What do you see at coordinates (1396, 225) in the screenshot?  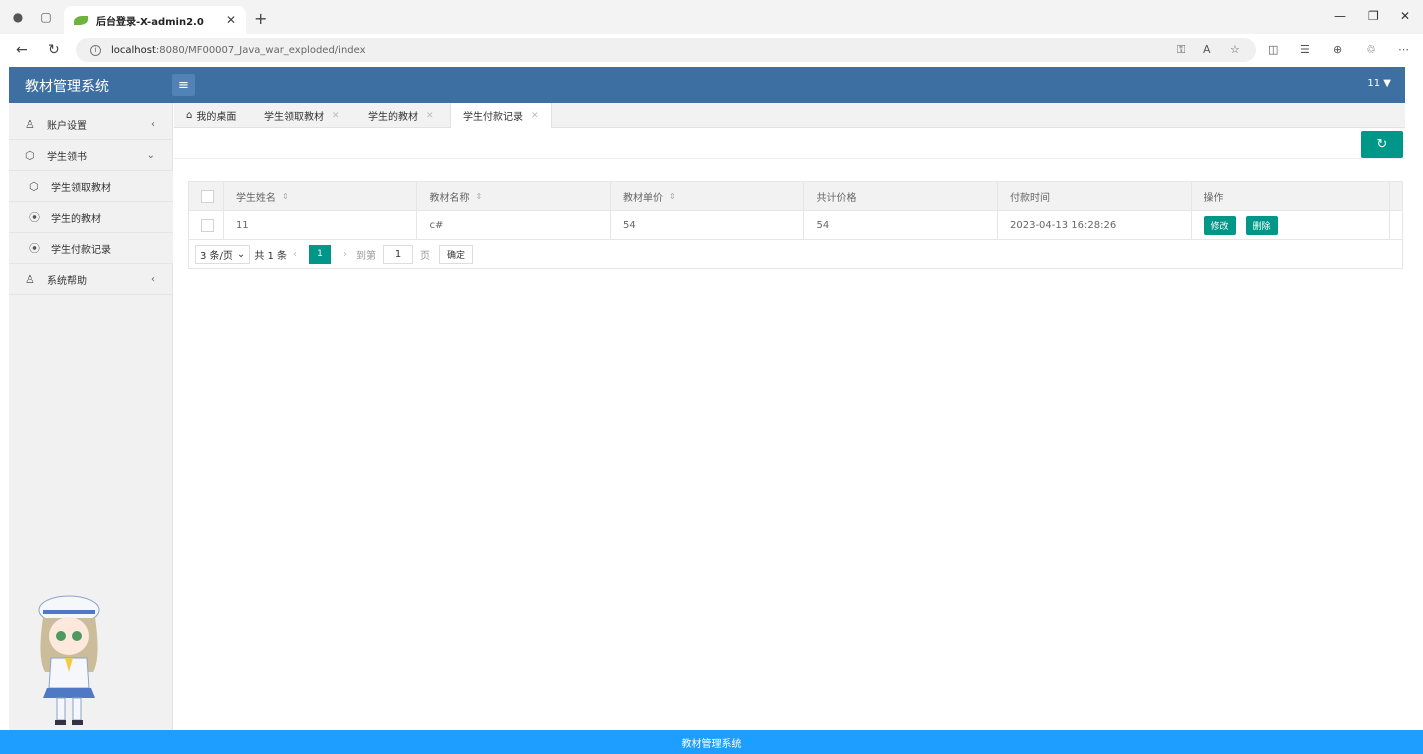 I see `row-spacer` at bounding box center [1396, 225].